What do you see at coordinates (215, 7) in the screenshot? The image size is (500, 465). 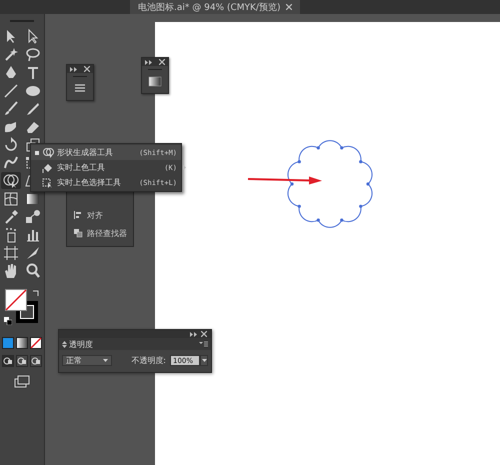 I see `document-tab: 电池图标.ai* @ 94% (CMYK/预览)` at bounding box center [215, 7].